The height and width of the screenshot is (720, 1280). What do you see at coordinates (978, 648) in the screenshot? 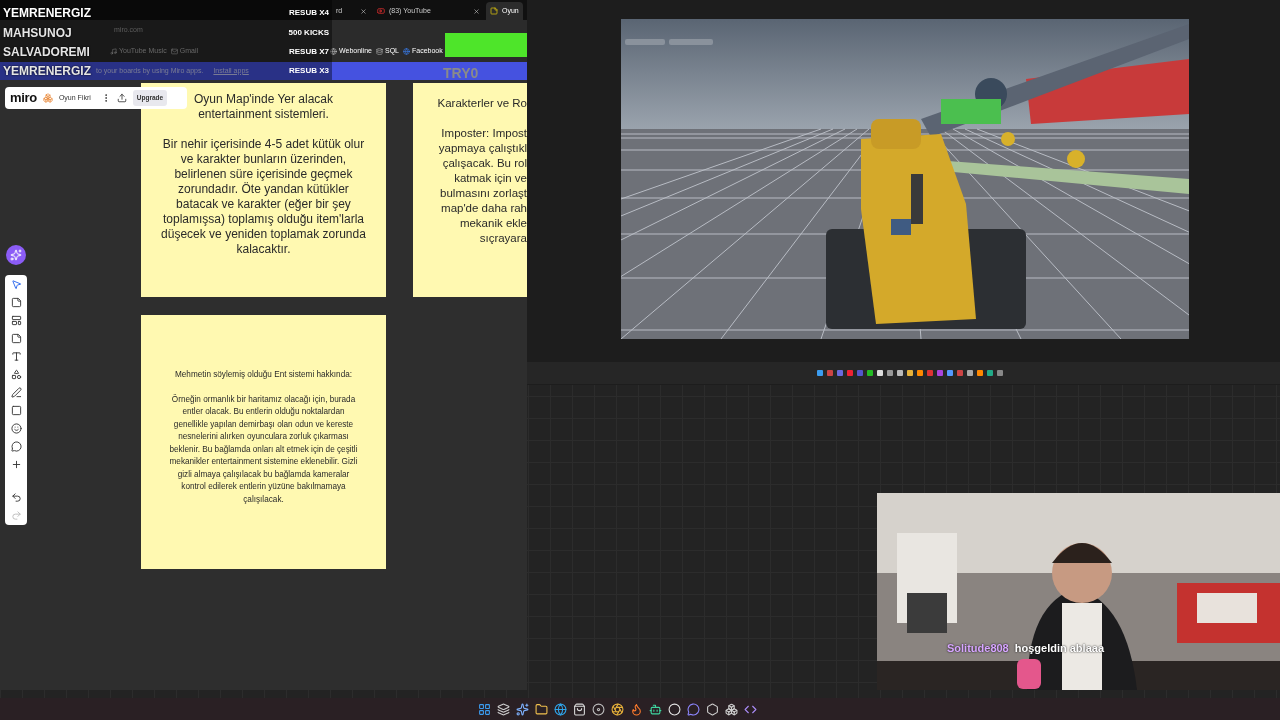
I see `chat-username: Solitude808` at bounding box center [978, 648].